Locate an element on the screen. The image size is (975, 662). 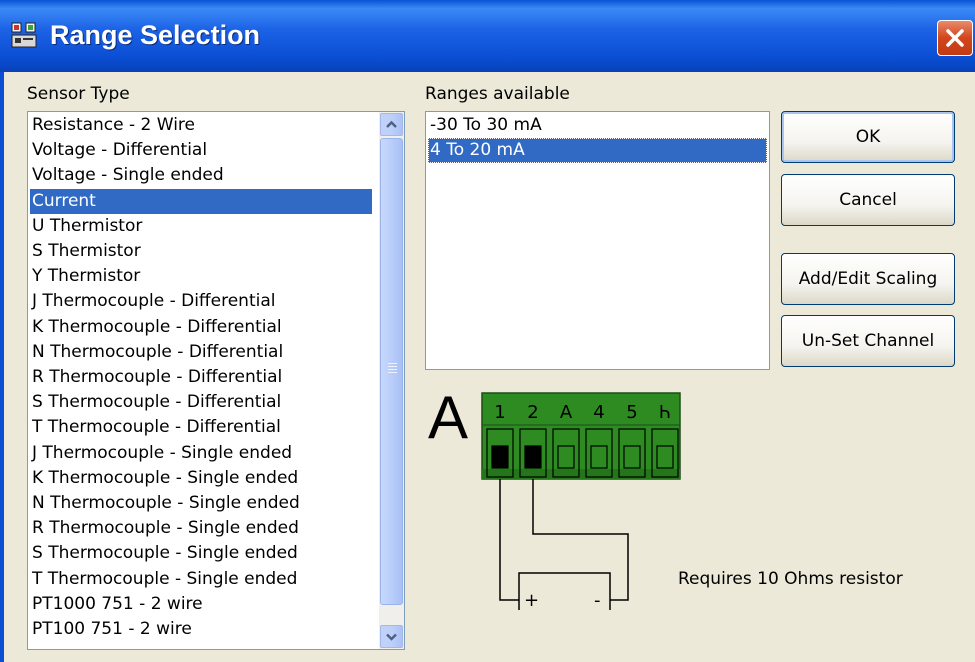
range-item: 4 To 20 mA is located at coordinates (597, 150).